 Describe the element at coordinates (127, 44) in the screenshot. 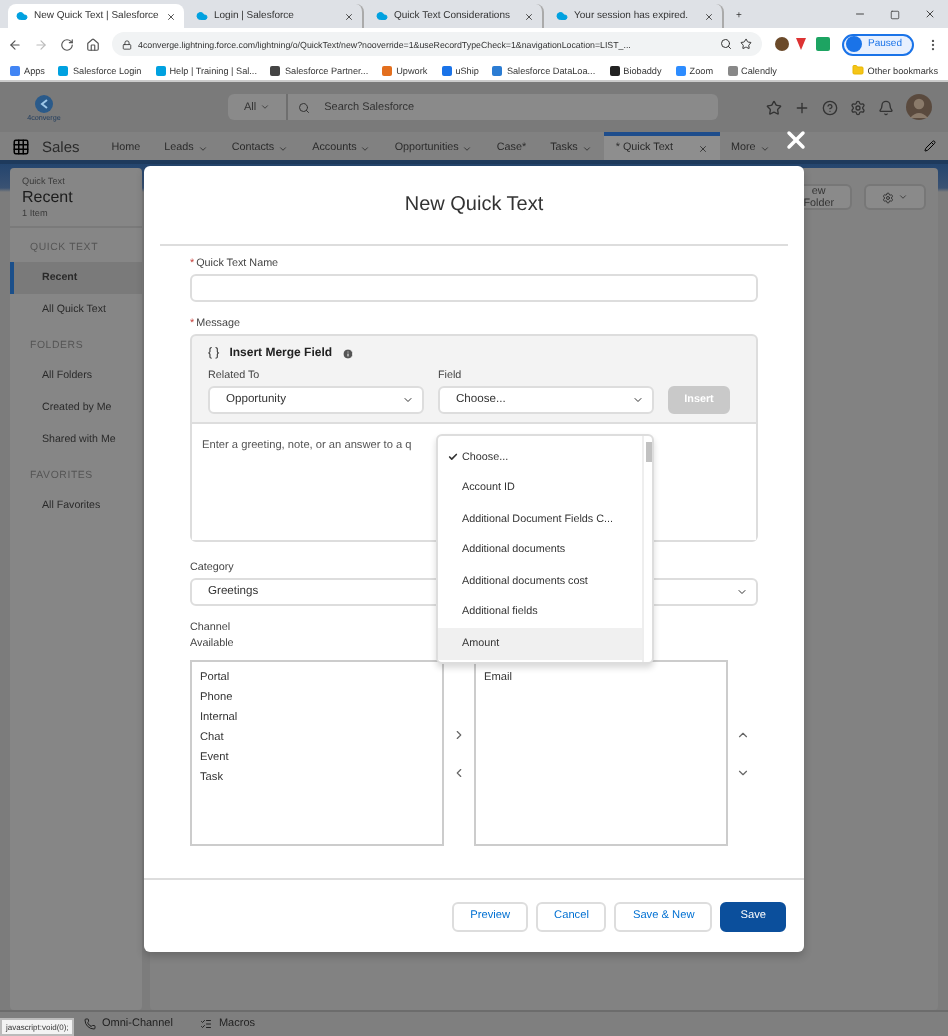

I see `lock-icon` at that location.